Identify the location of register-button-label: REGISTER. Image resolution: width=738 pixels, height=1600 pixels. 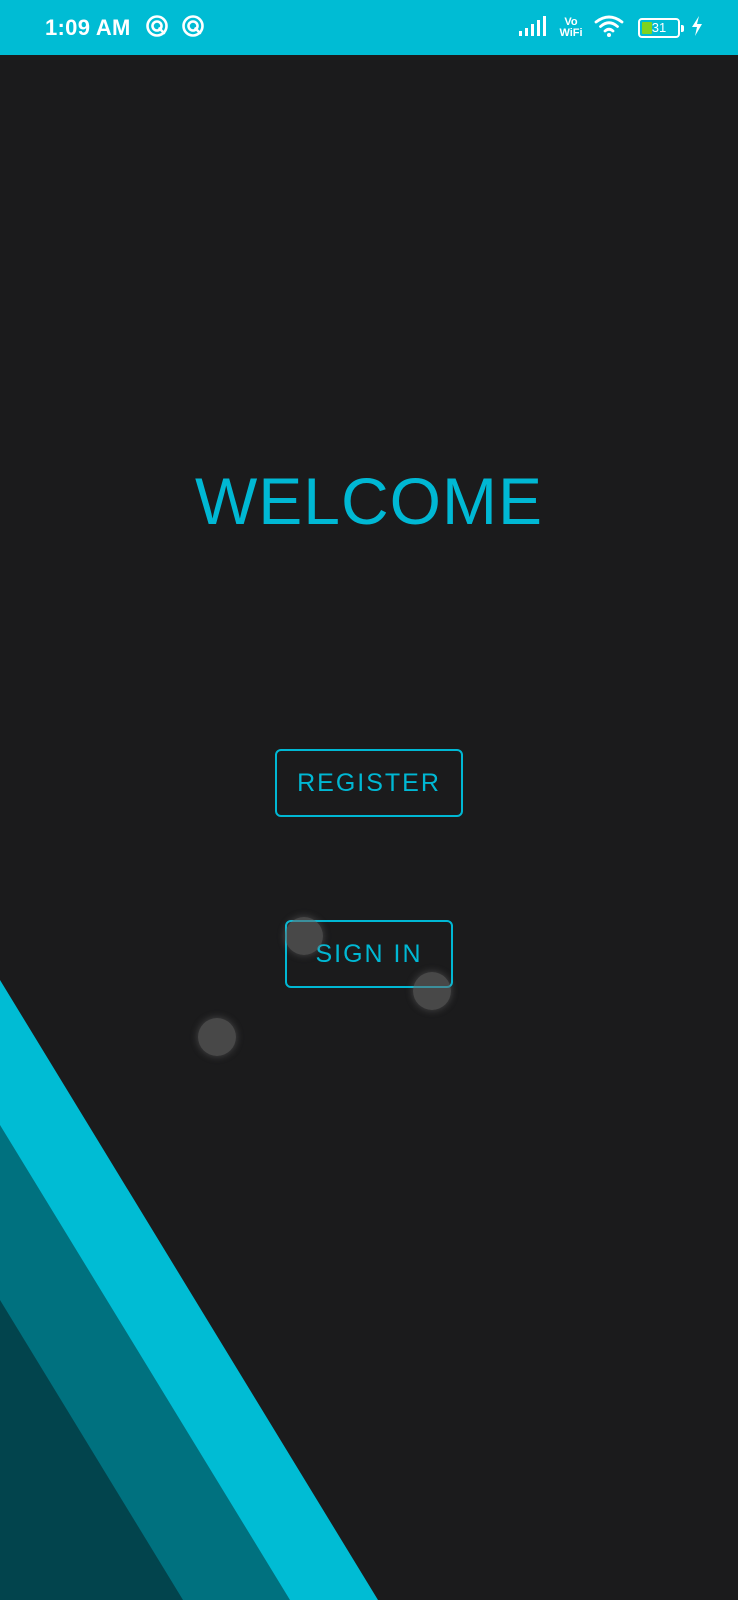
(369, 782).